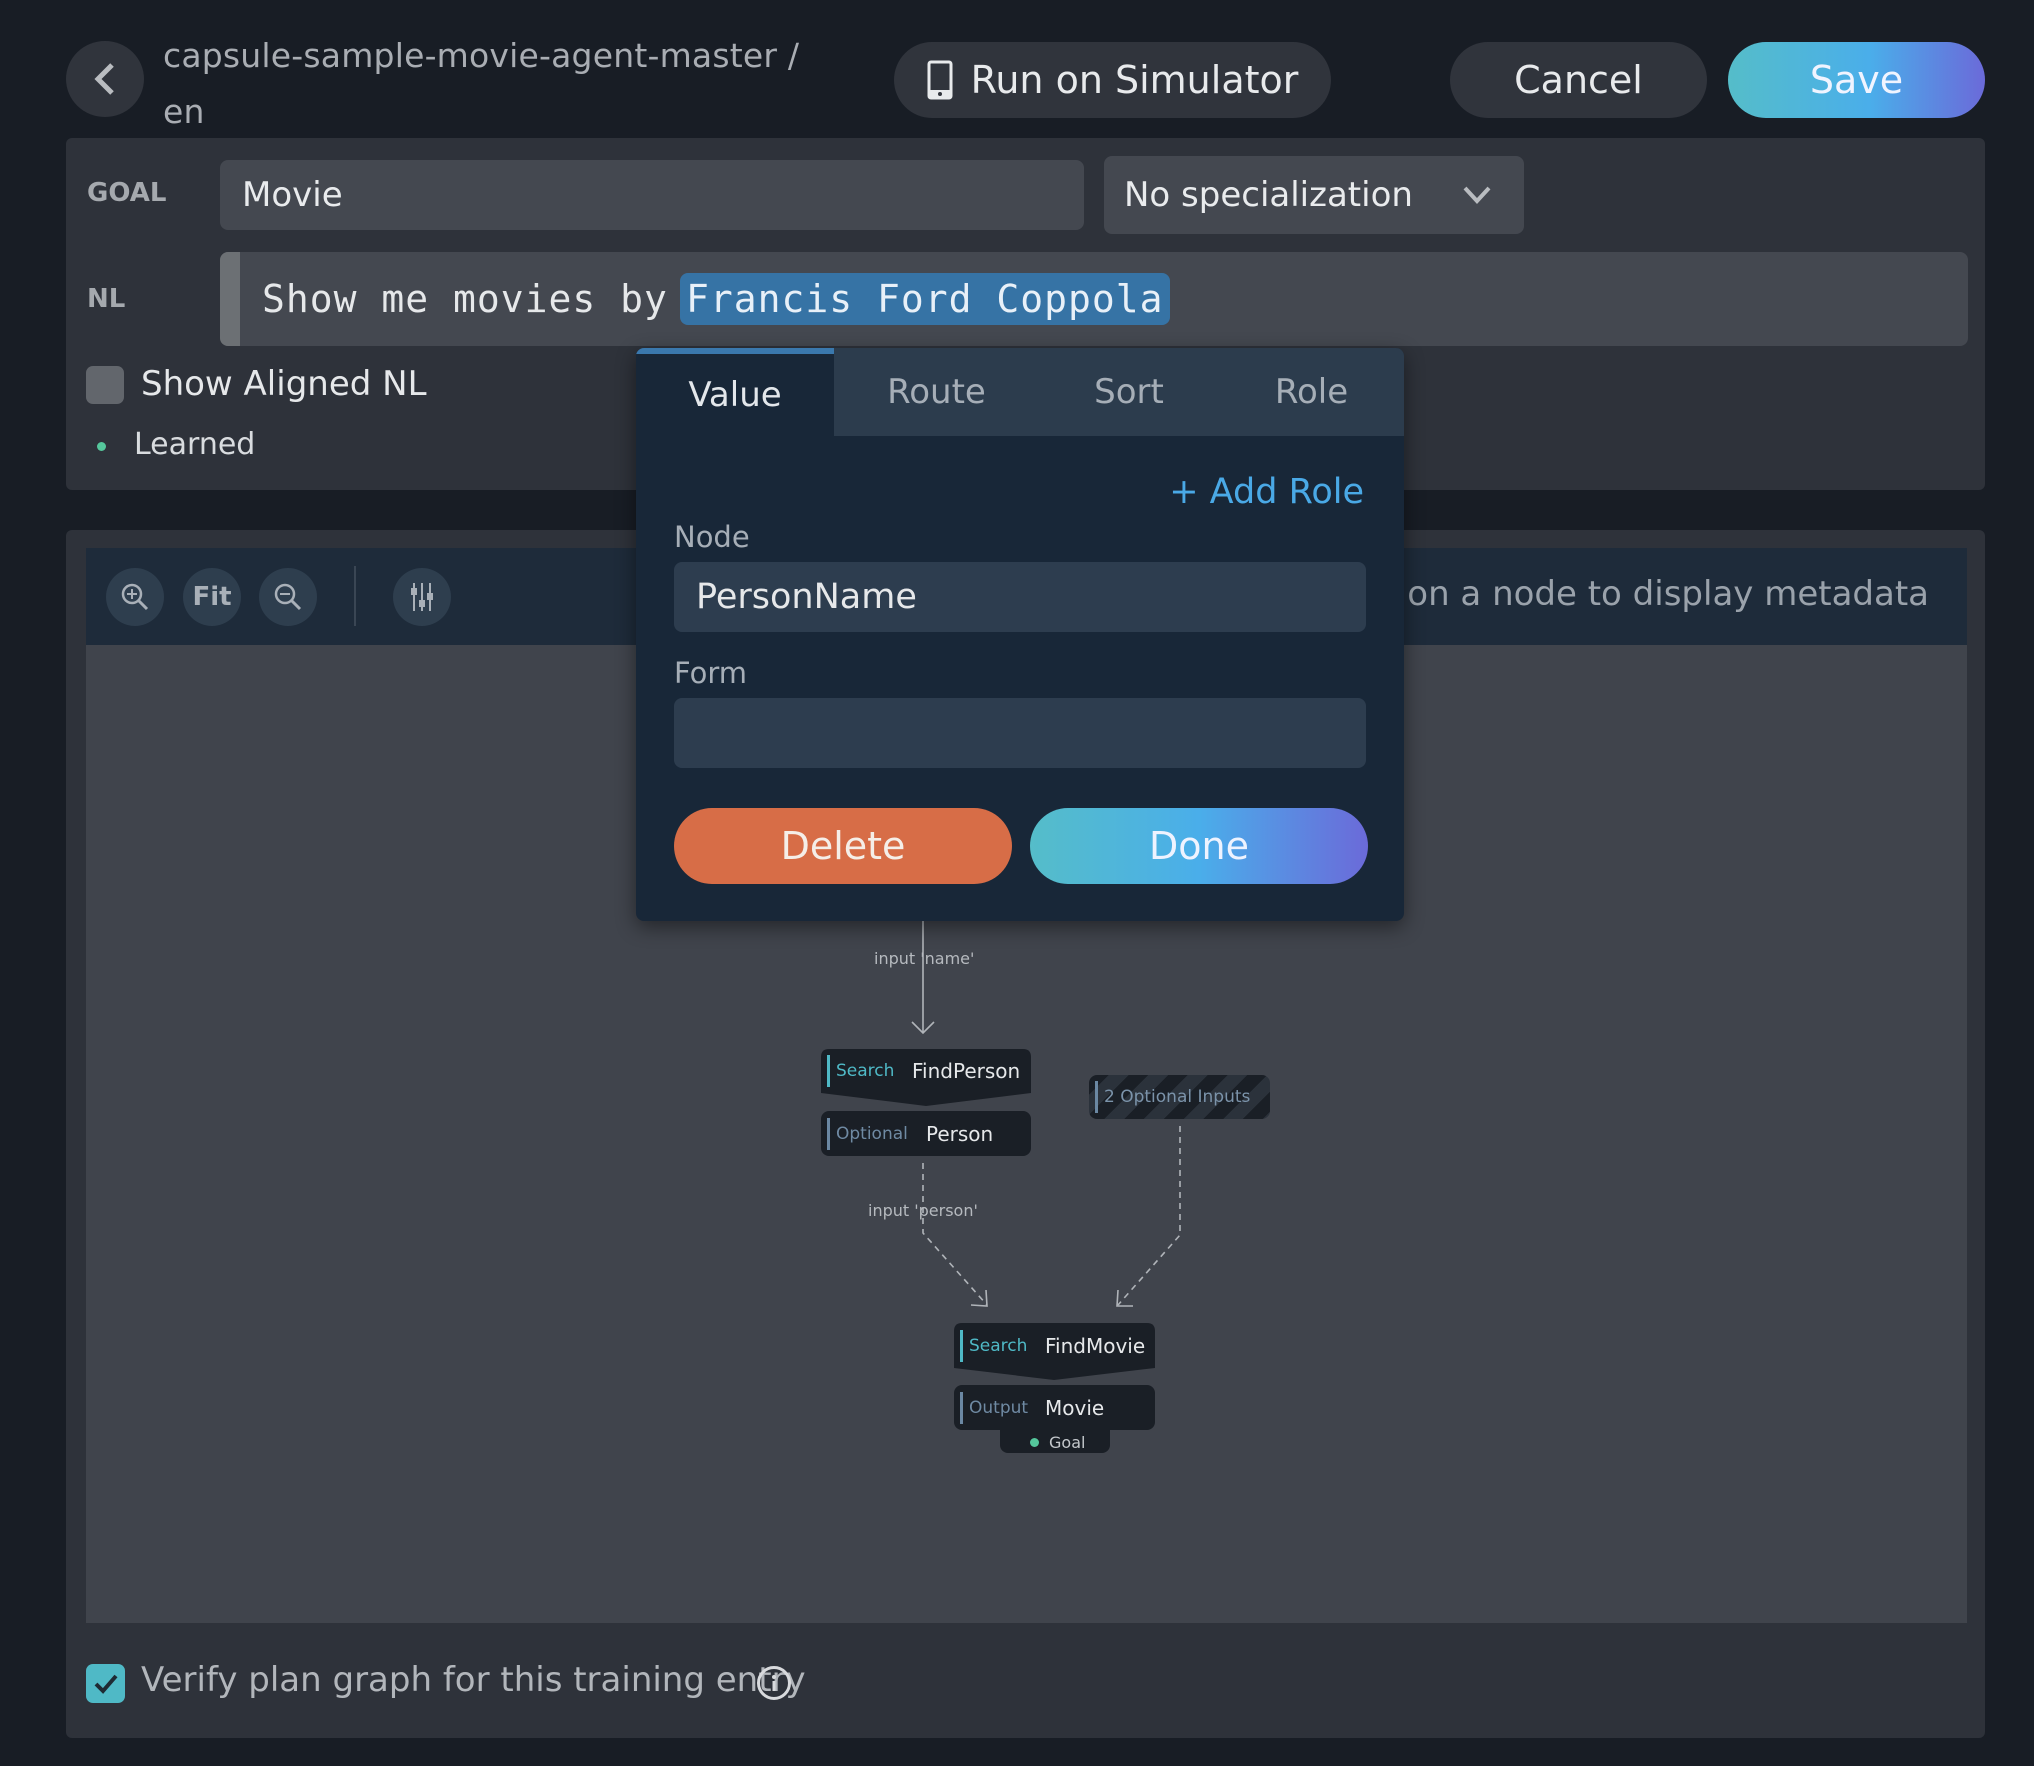 Image resolution: width=2034 pixels, height=1766 pixels. What do you see at coordinates (936, 392) in the screenshot?
I see `tab-route: Route` at bounding box center [936, 392].